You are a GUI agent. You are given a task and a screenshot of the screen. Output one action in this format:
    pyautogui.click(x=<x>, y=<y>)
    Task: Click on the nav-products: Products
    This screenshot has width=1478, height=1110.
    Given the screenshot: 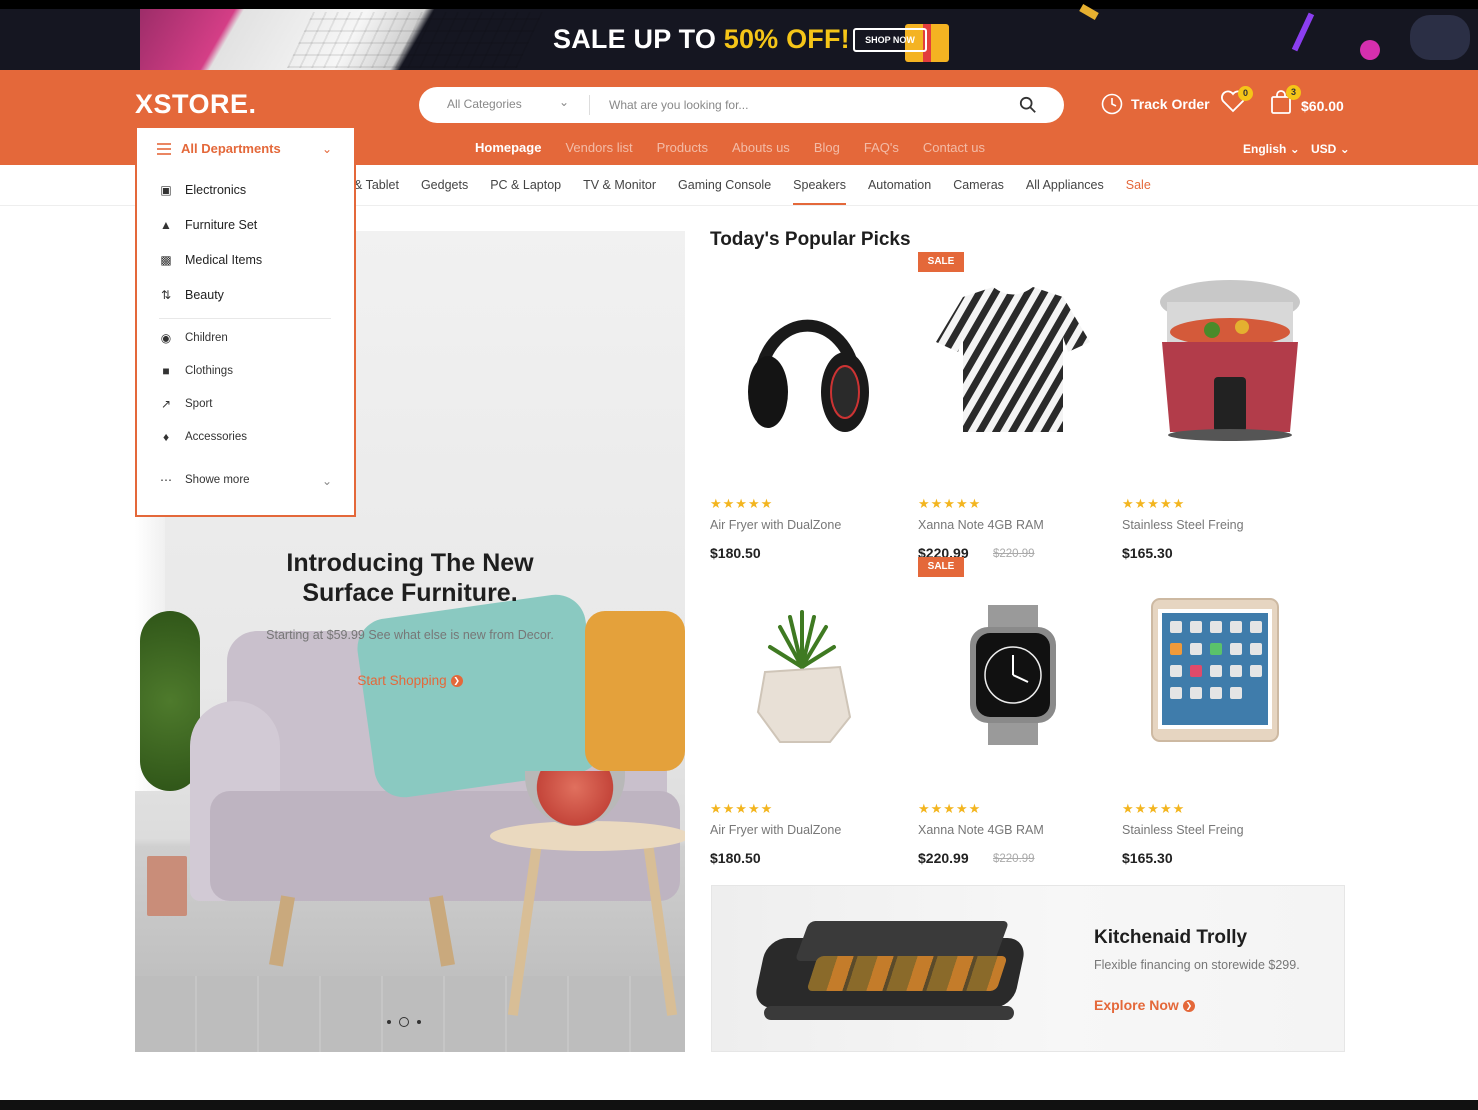 What is the action you would take?
    pyautogui.click(x=682, y=147)
    